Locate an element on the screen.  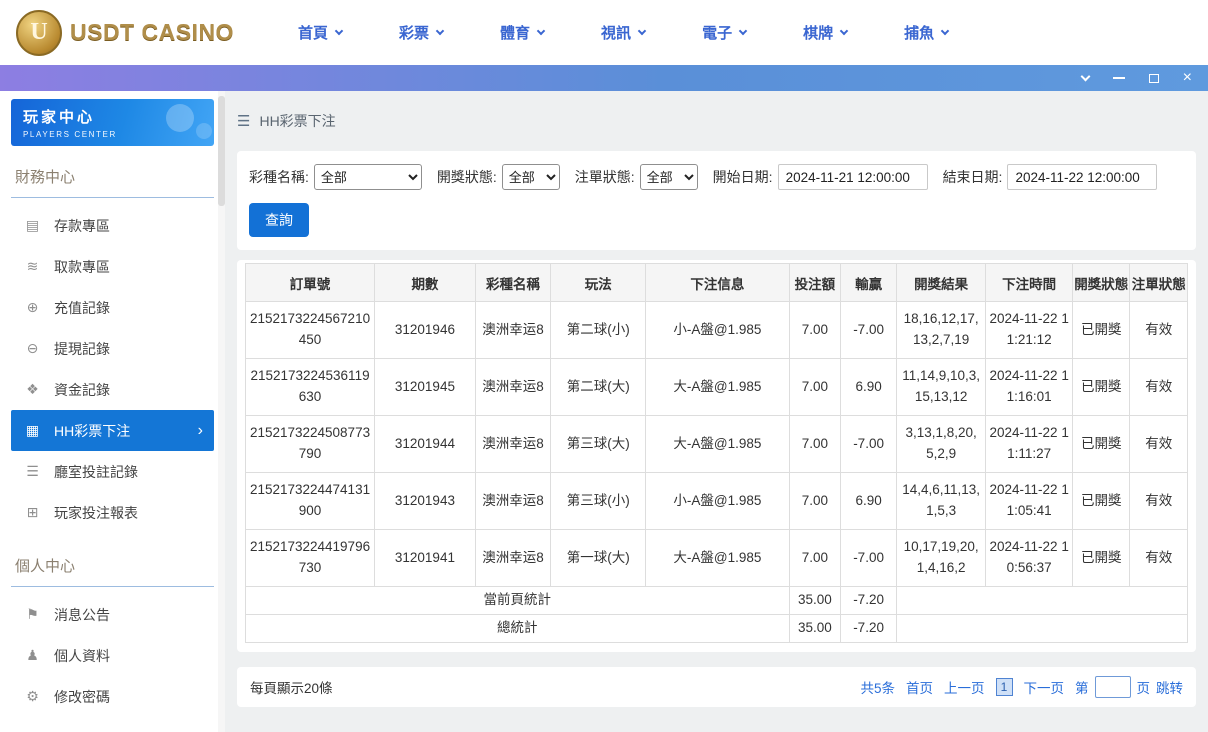
sidebar-item-funds-record: ❖ 資金記錄 is located at coordinates (112, 389).